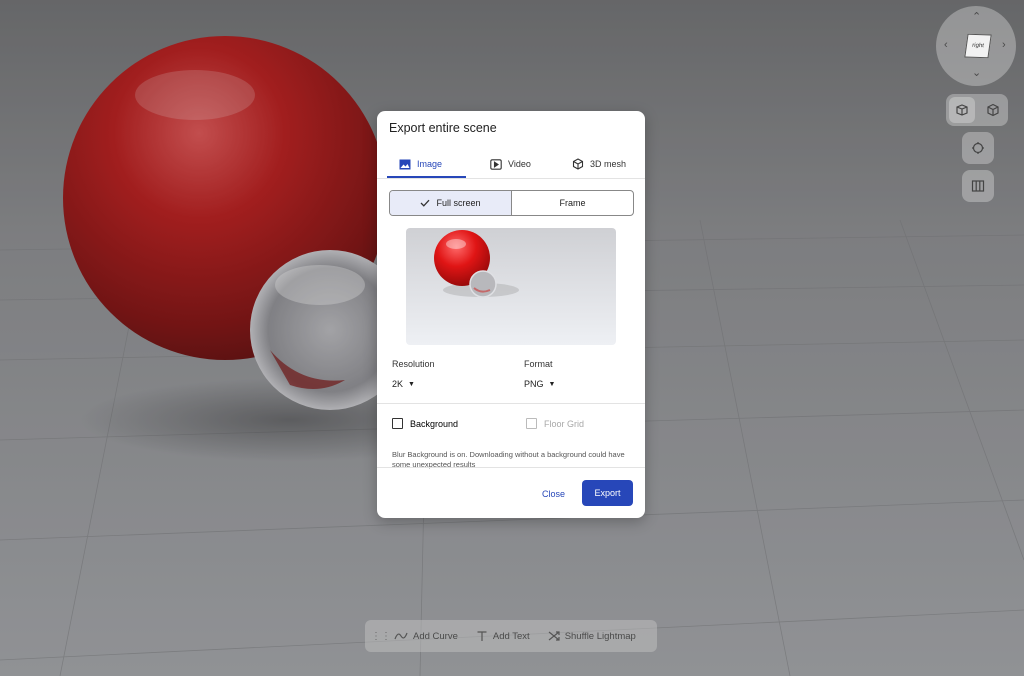  What do you see at coordinates (435, 636) in the screenshot?
I see `add-curve-label: Add Curve` at bounding box center [435, 636].